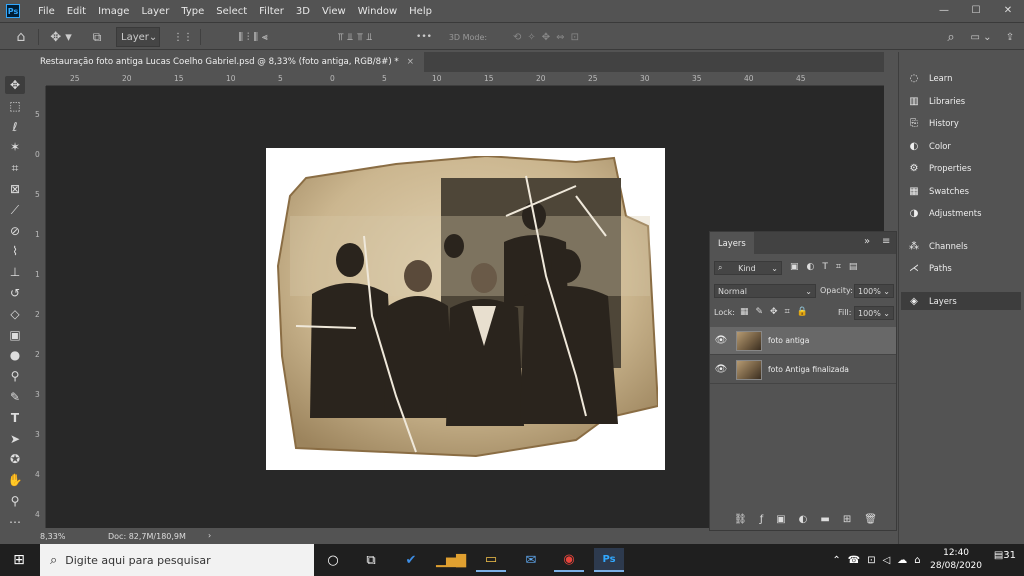 The height and width of the screenshot is (576, 1024). I want to click on menu-3d: 3D, so click(303, 11).